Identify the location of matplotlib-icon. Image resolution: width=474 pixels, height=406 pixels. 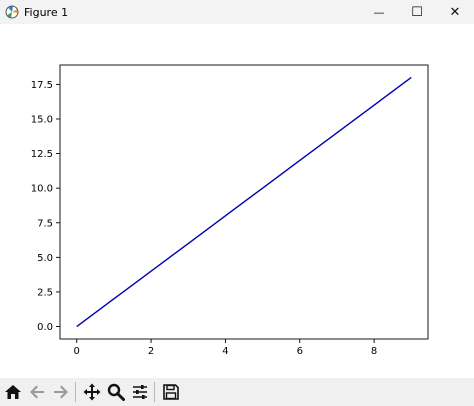
(12, 12).